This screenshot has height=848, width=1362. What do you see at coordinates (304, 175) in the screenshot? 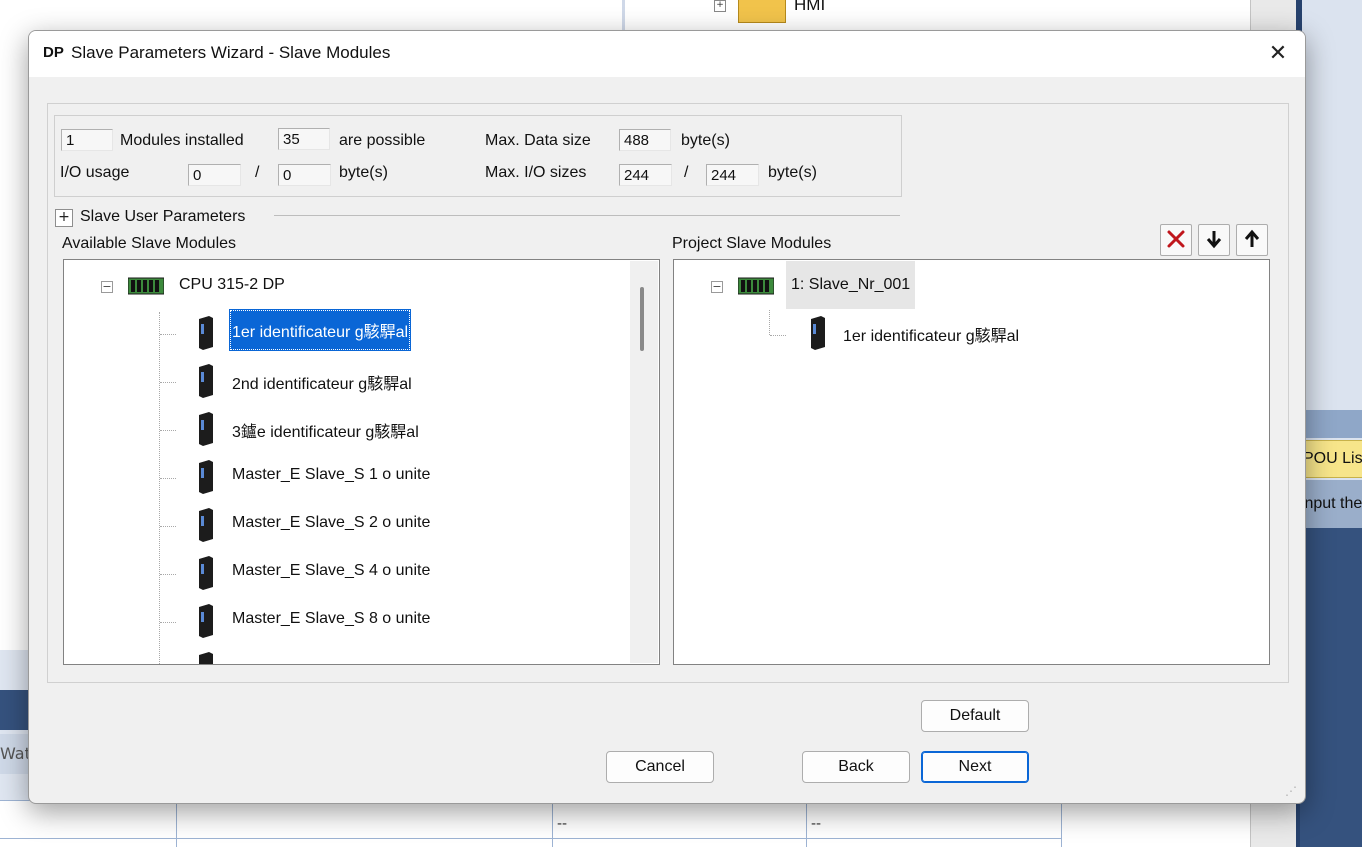
I see `io-usage-output-field: 0` at bounding box center [304, 175].